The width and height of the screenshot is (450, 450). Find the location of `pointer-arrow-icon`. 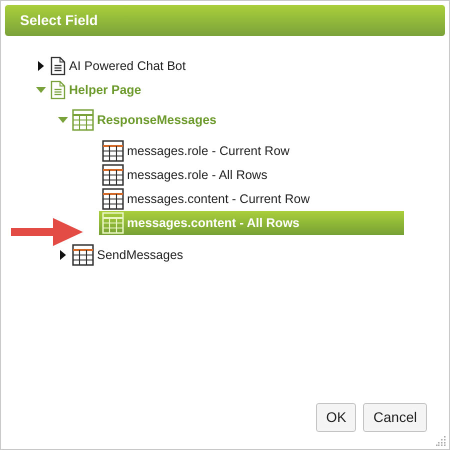

pointer-arrow-icon is located at coordinates (47, 232).